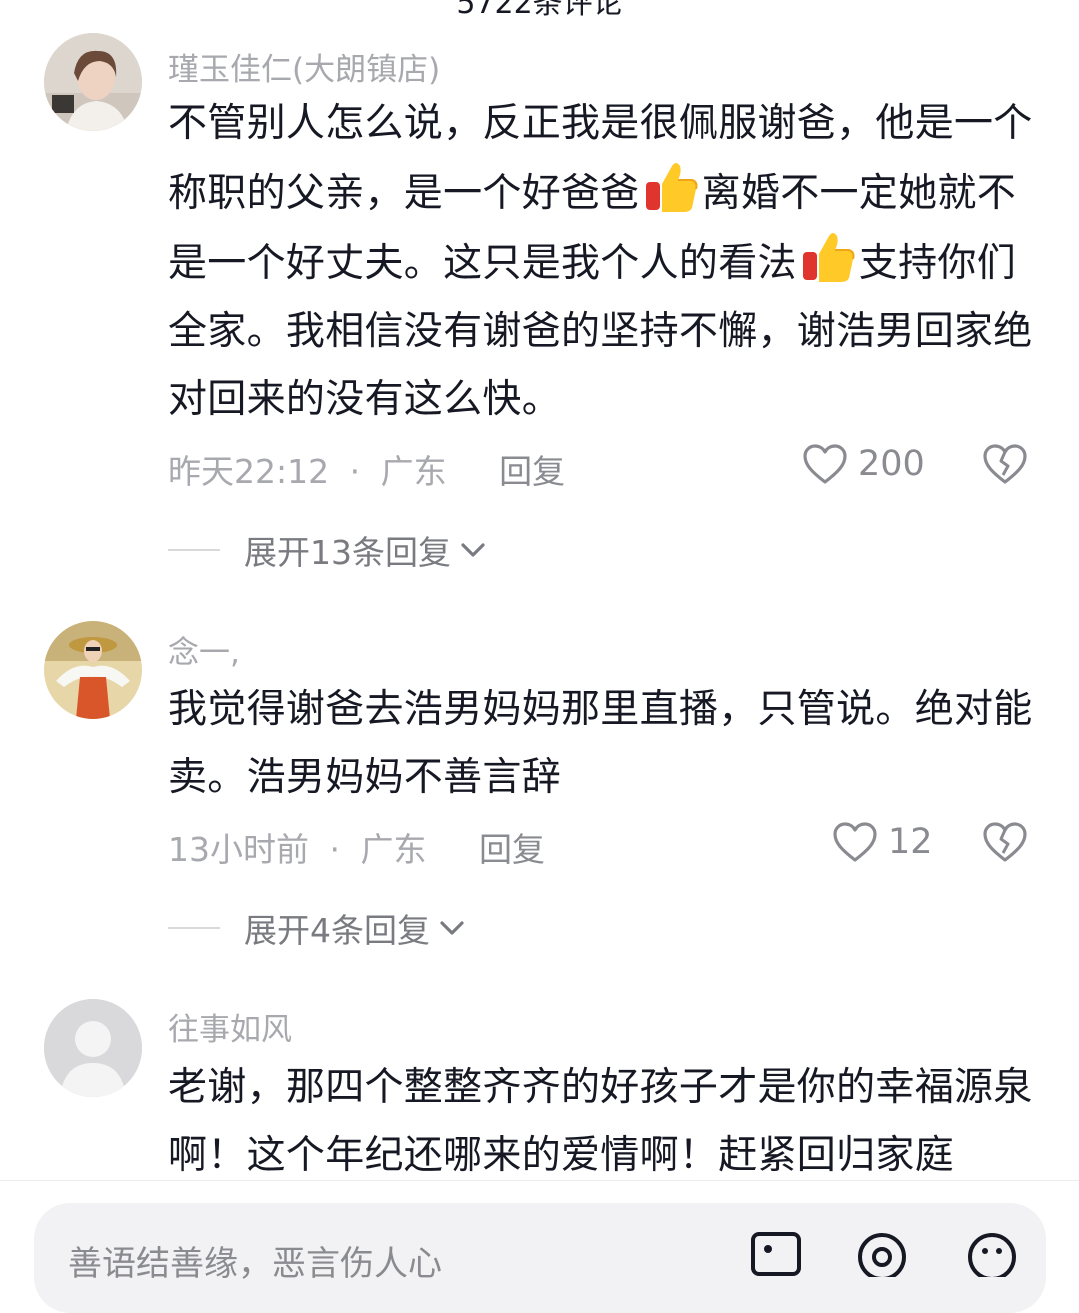 The image size is (1079, 1313). I want to click on comment-meta: 13小时前 · 广东 回复, so click(356, 847).